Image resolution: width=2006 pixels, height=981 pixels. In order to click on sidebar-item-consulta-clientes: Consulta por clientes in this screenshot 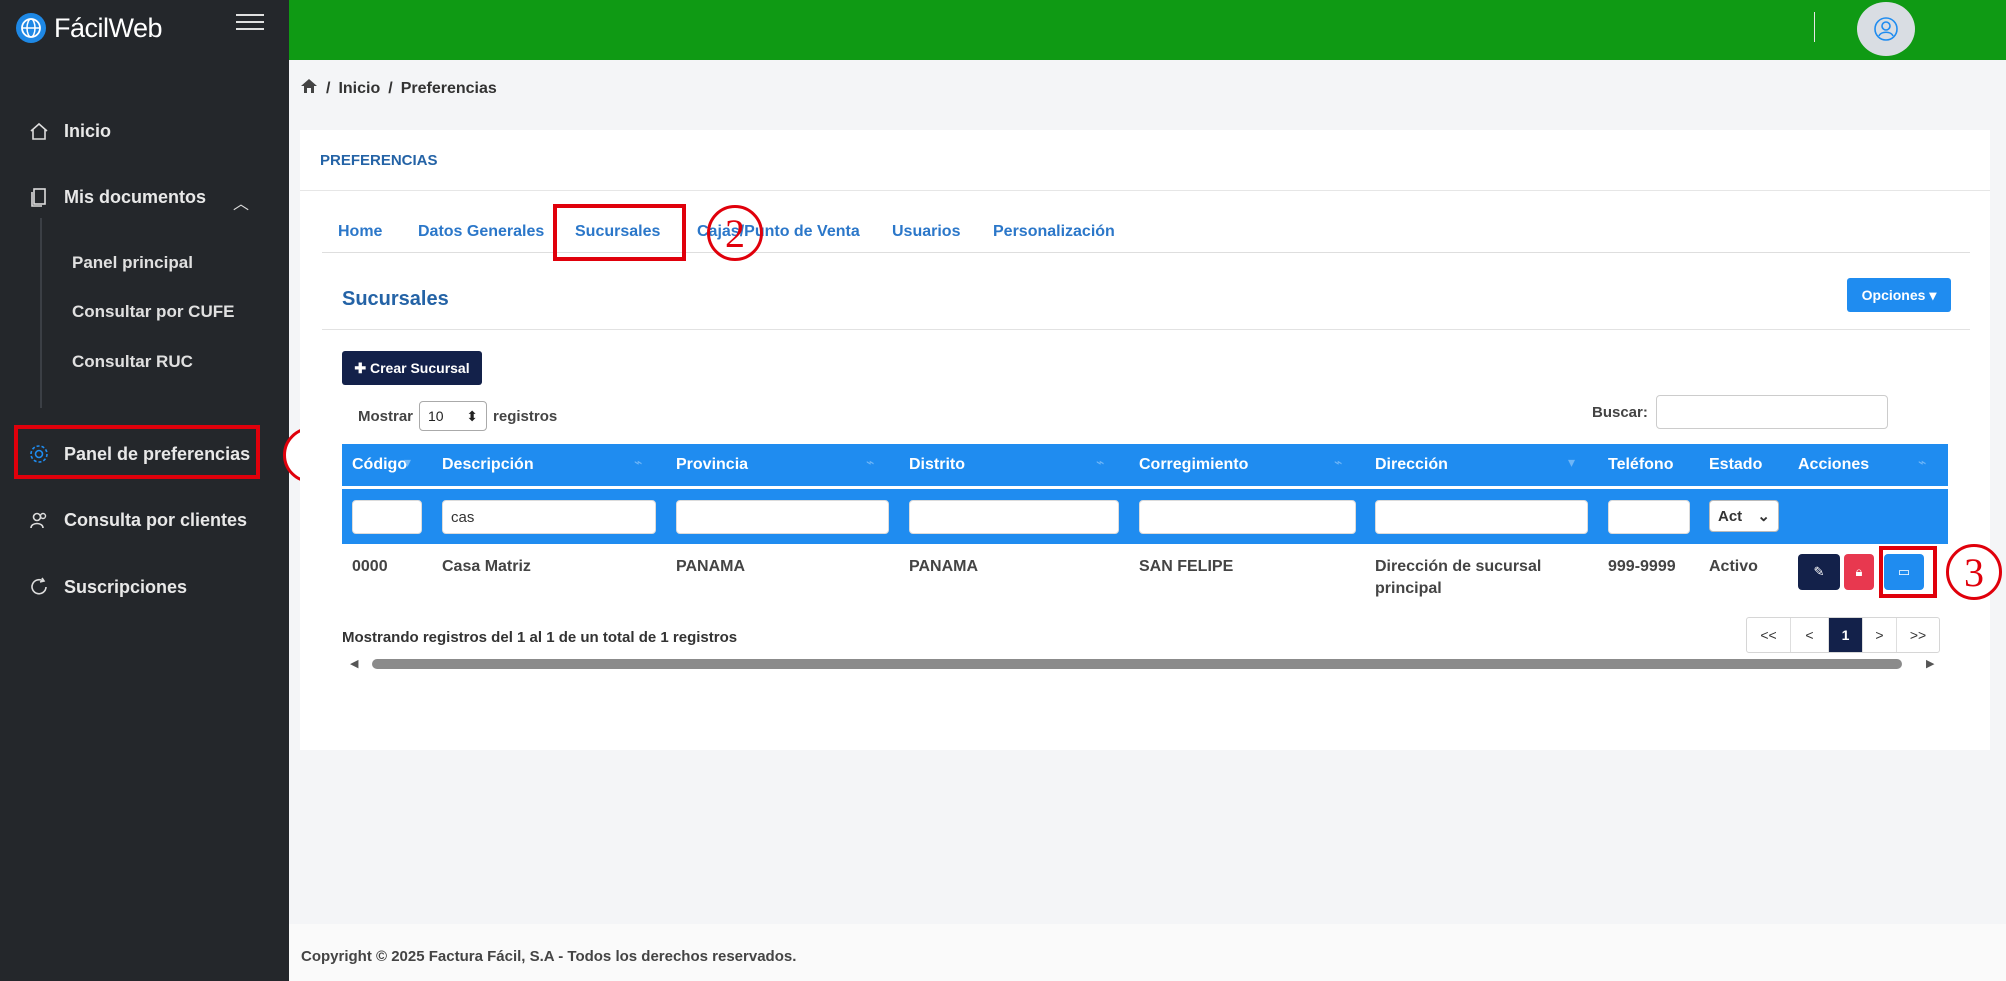, I will do `click(136, 520)`.